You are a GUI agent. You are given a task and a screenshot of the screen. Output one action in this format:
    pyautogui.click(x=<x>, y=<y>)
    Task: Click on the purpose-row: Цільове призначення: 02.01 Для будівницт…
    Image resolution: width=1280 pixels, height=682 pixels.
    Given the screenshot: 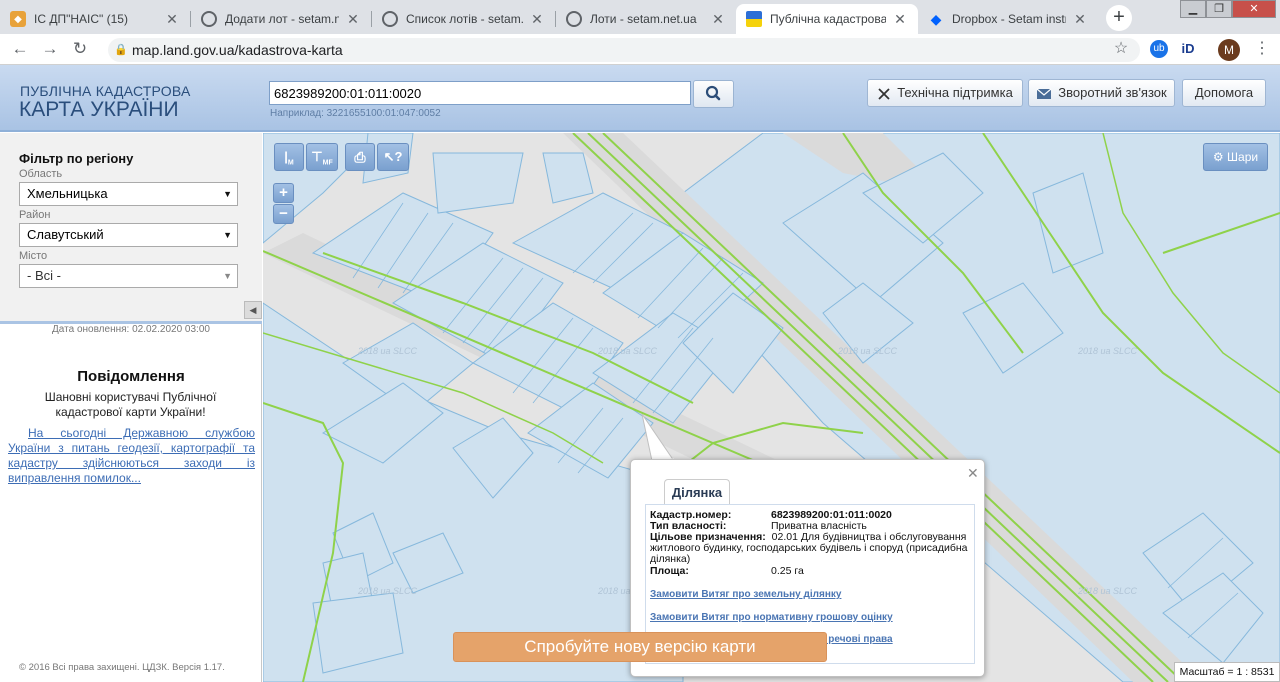 What is the action you would take?
    pyautogui.click(x=809, y=548)
    